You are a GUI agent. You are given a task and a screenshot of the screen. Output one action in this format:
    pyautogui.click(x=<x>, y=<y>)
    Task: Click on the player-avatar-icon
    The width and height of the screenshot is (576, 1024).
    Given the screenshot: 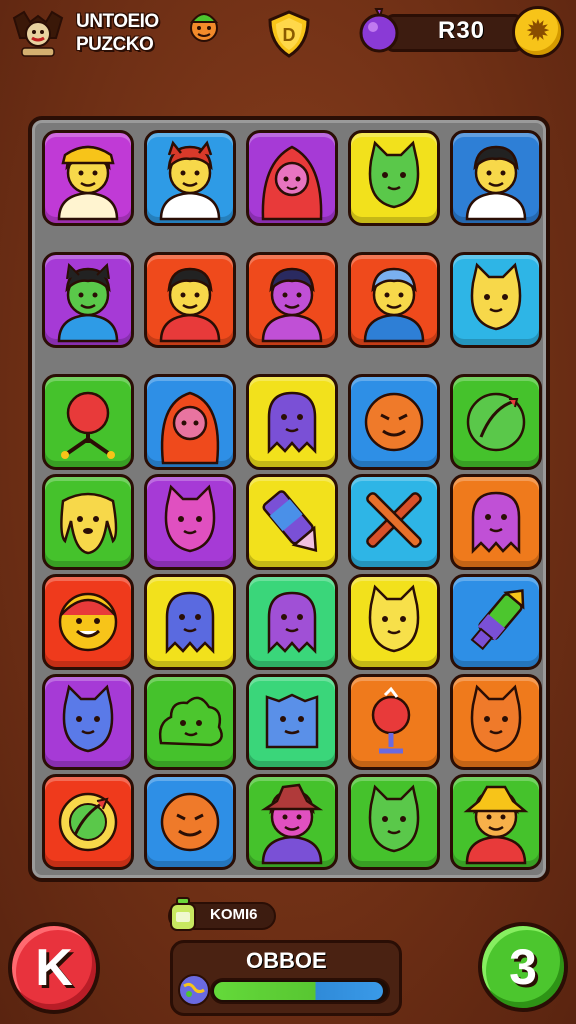 What is the action you would take?
    pyautogui.click(x=204, y=26)
    